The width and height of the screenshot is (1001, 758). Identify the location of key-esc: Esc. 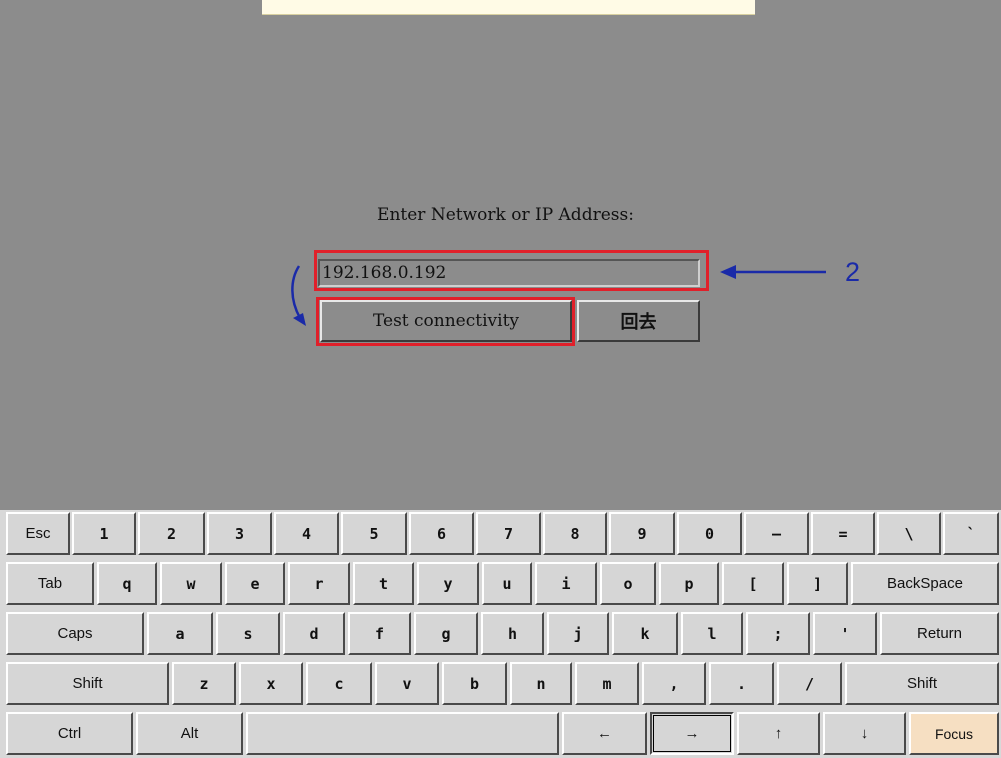
(38, 533).